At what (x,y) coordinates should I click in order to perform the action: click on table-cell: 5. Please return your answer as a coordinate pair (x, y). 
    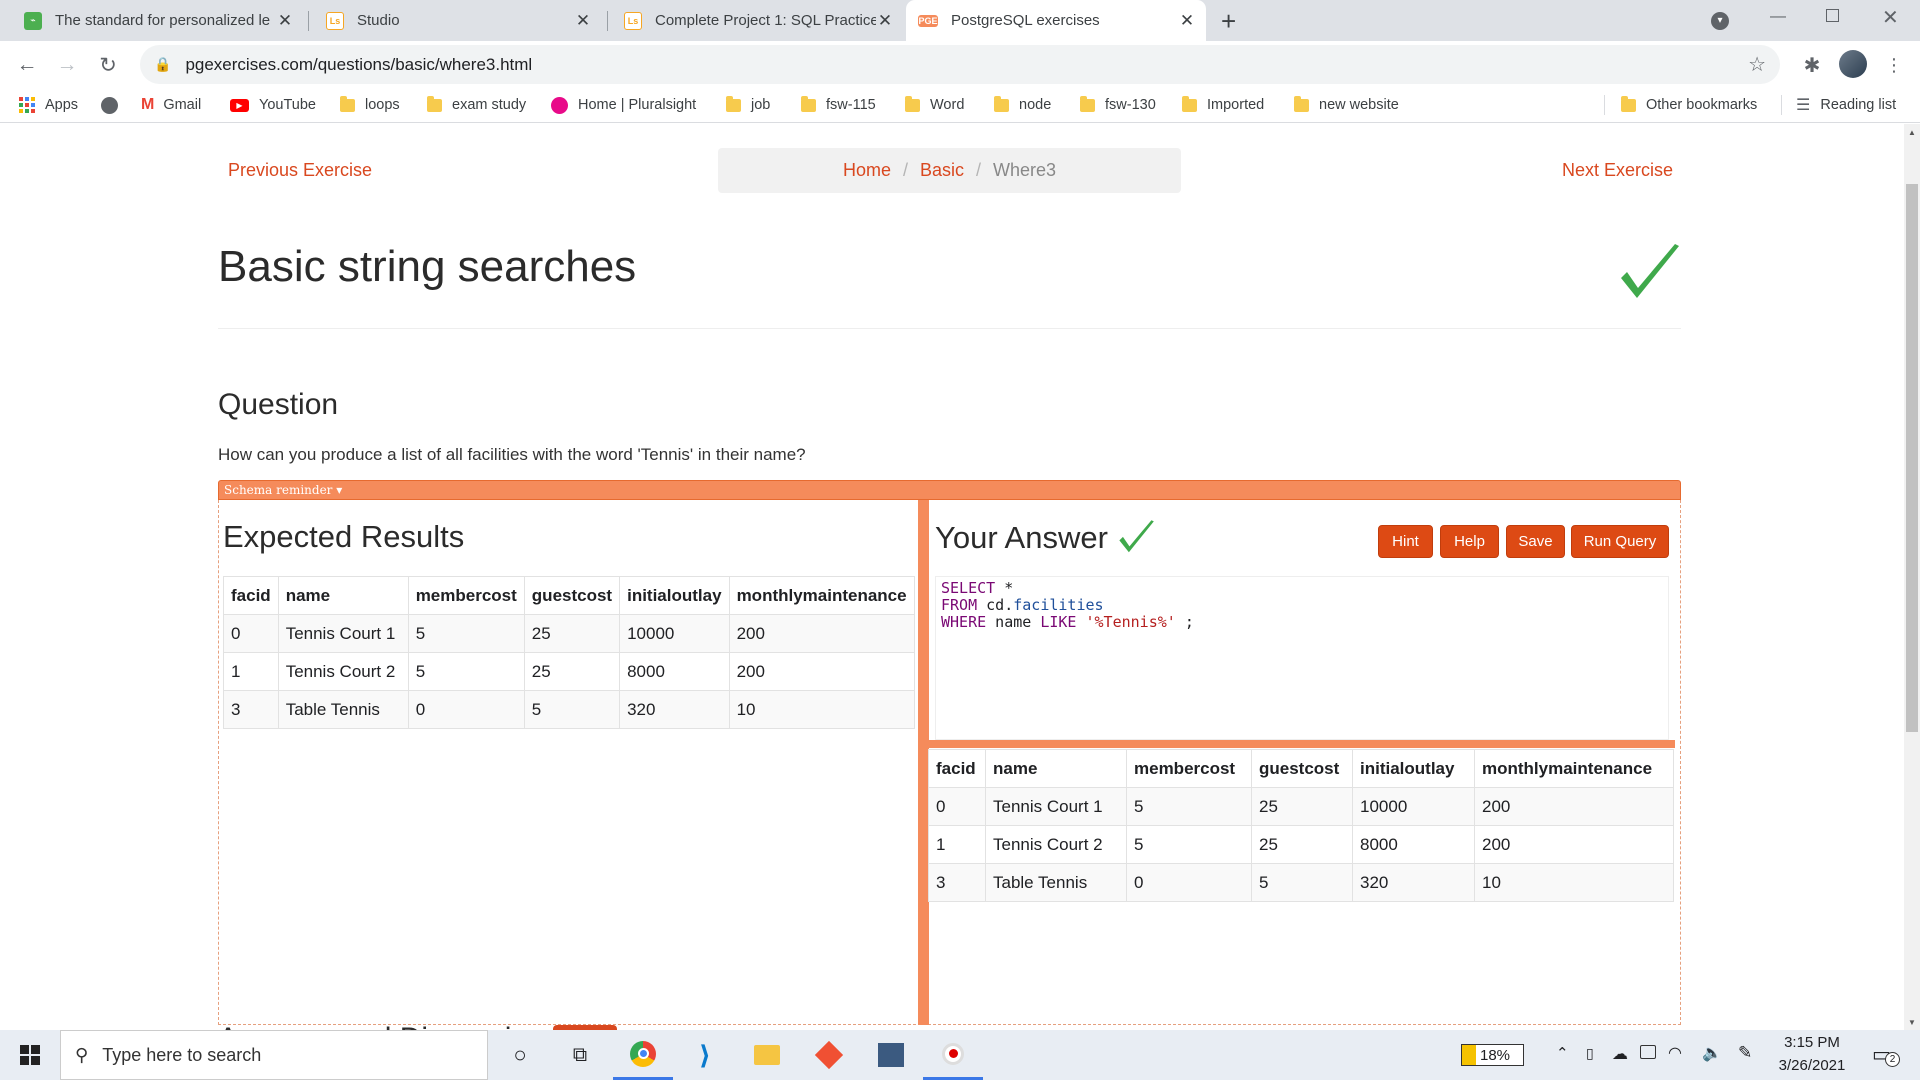
    Looking at the image, I should click on (1302, 882).